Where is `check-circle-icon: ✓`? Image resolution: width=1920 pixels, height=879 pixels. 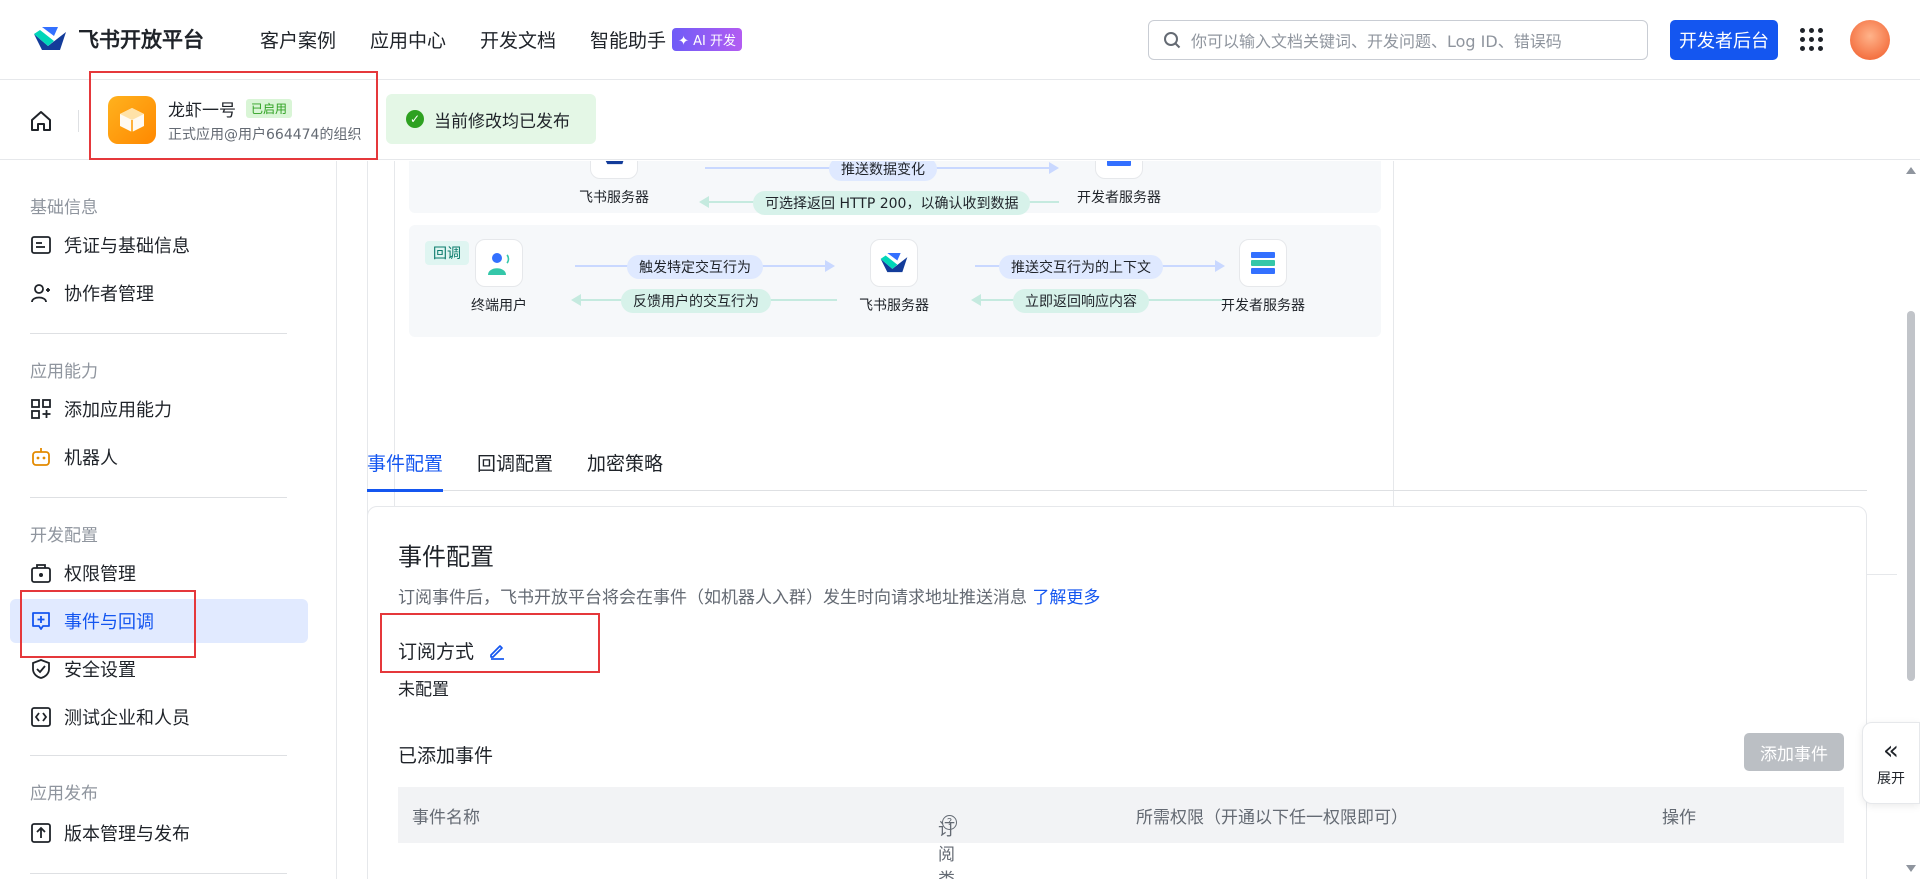
check-circle-icon: ✓ is located at coordinates (415, 119).